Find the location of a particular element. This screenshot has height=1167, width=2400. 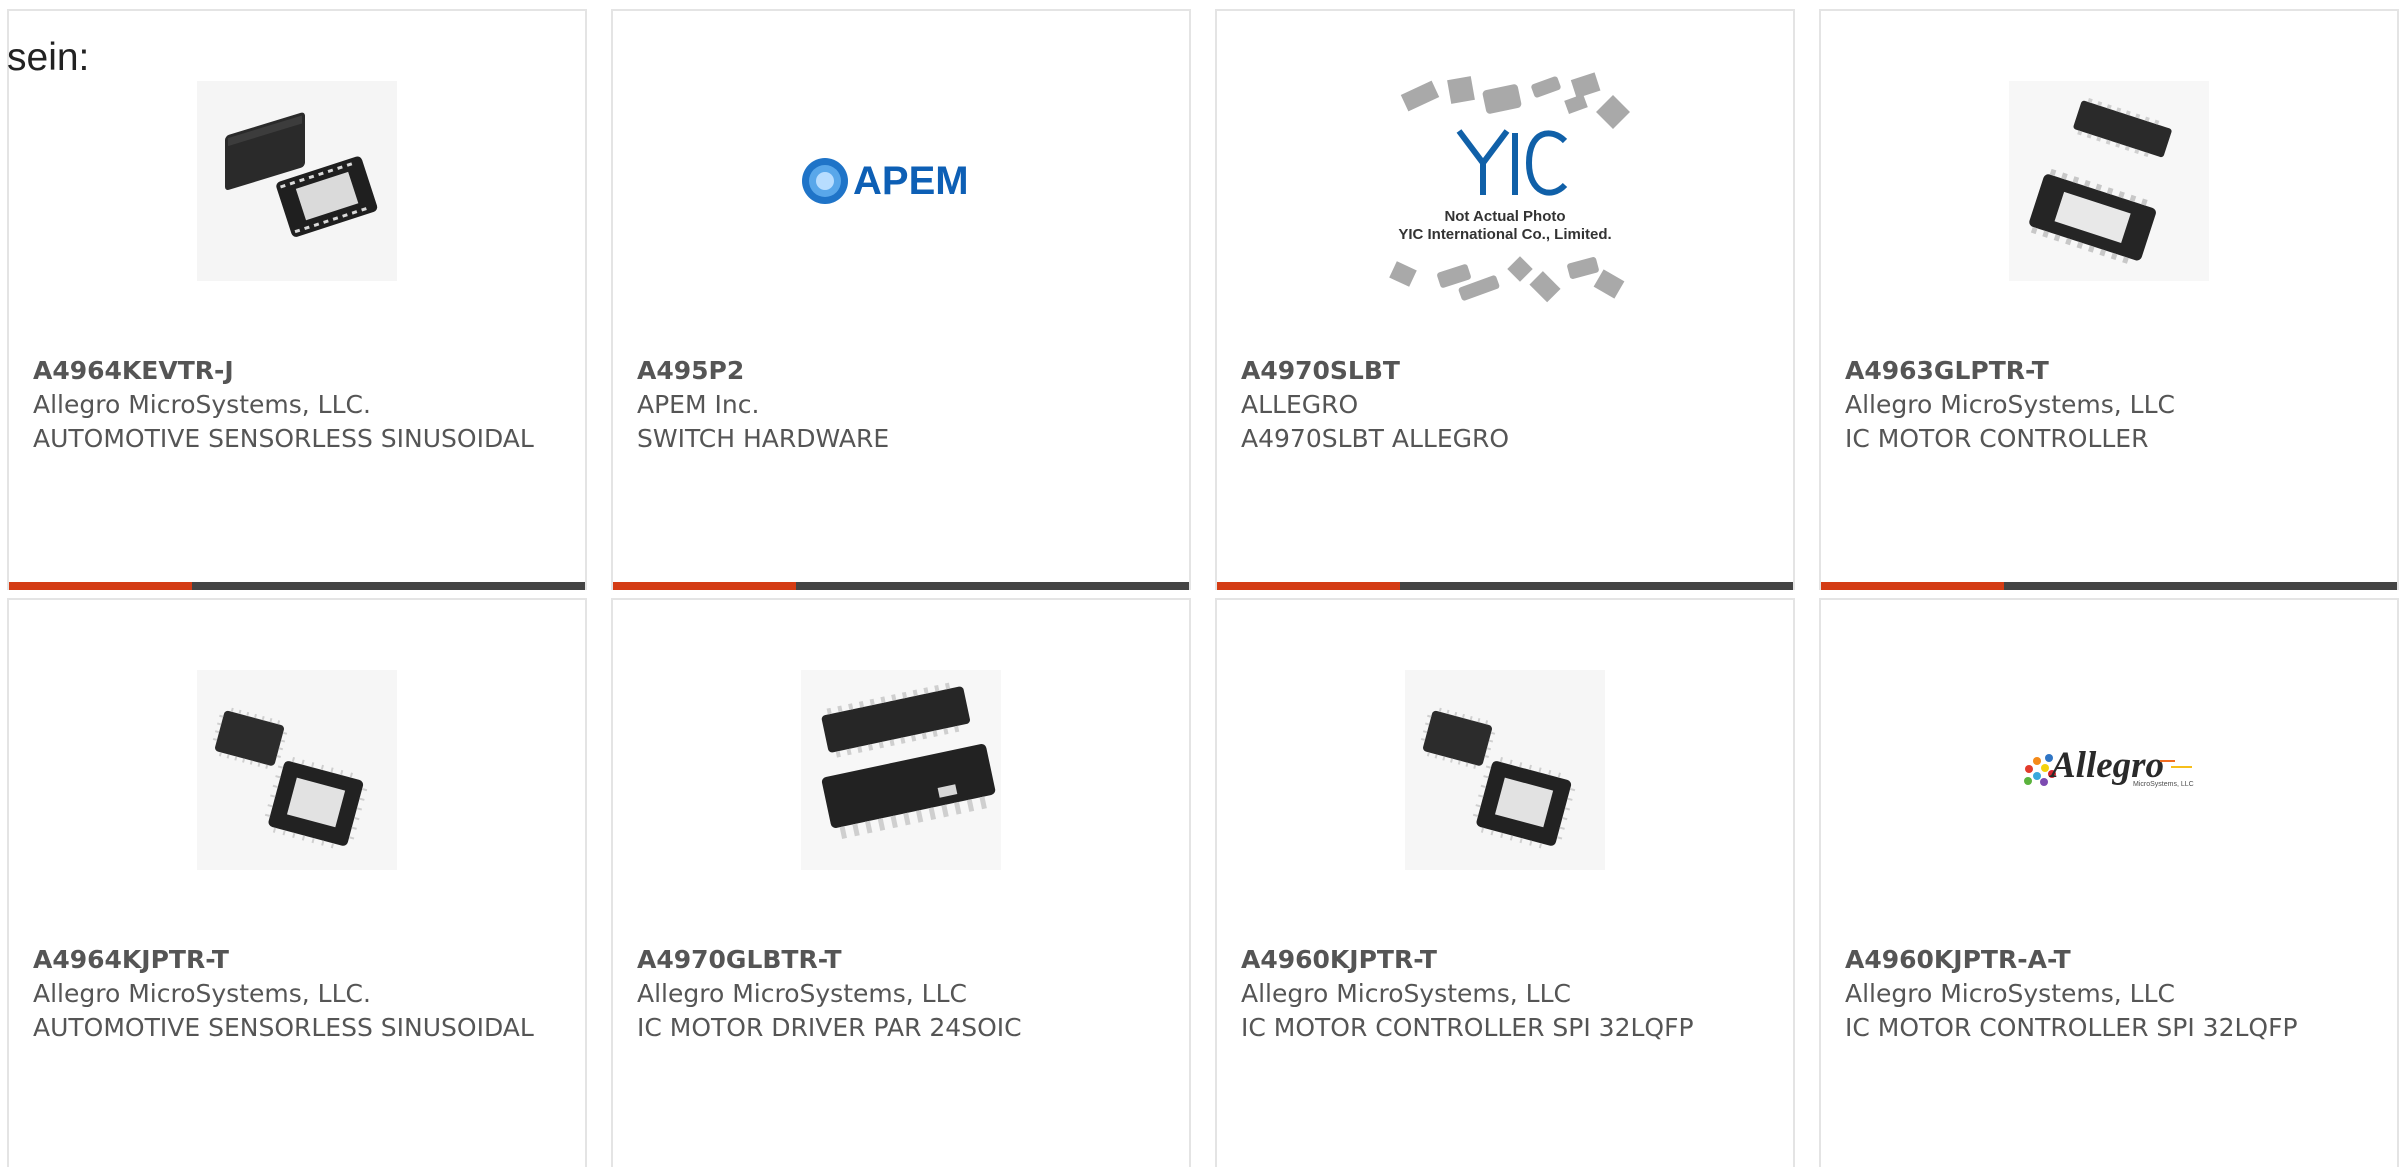

photo-caption-line-2: YIC International Co., Limited. is located at coordinates (1504, 234).